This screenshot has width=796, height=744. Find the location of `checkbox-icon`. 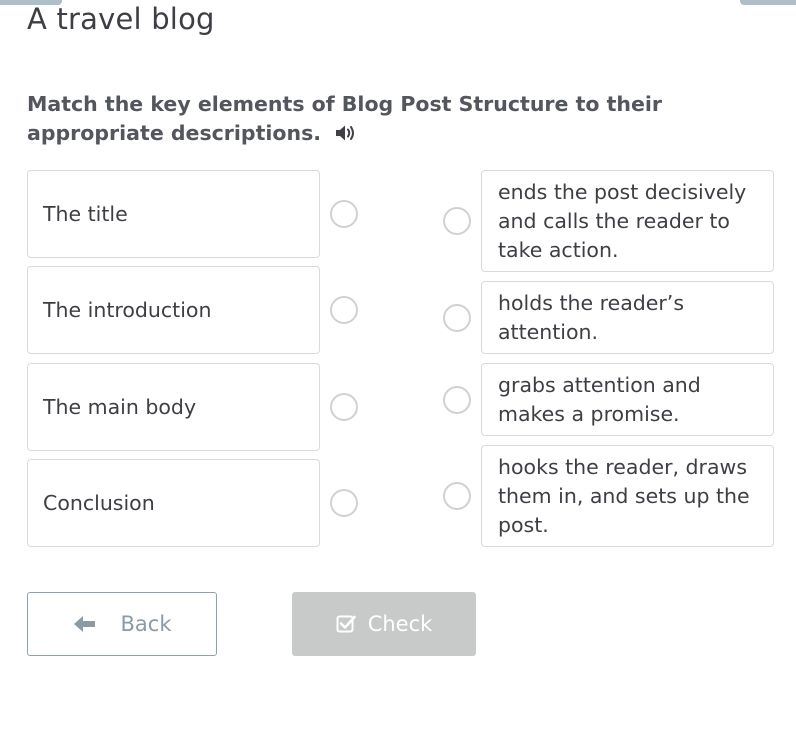

checkbox-icon is located at coordinates (346, 624).